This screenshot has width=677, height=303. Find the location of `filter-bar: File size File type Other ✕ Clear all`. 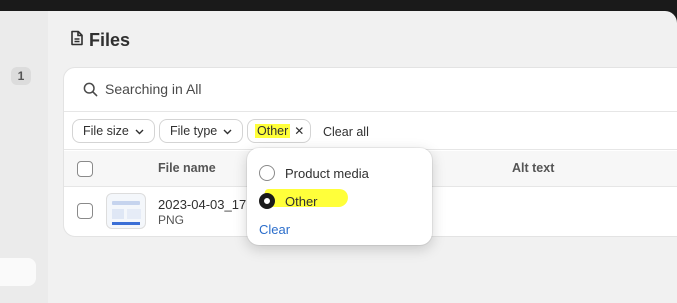

filter-bar: File size File type Other ✕ Clear all is located at coordinates (370, 131).